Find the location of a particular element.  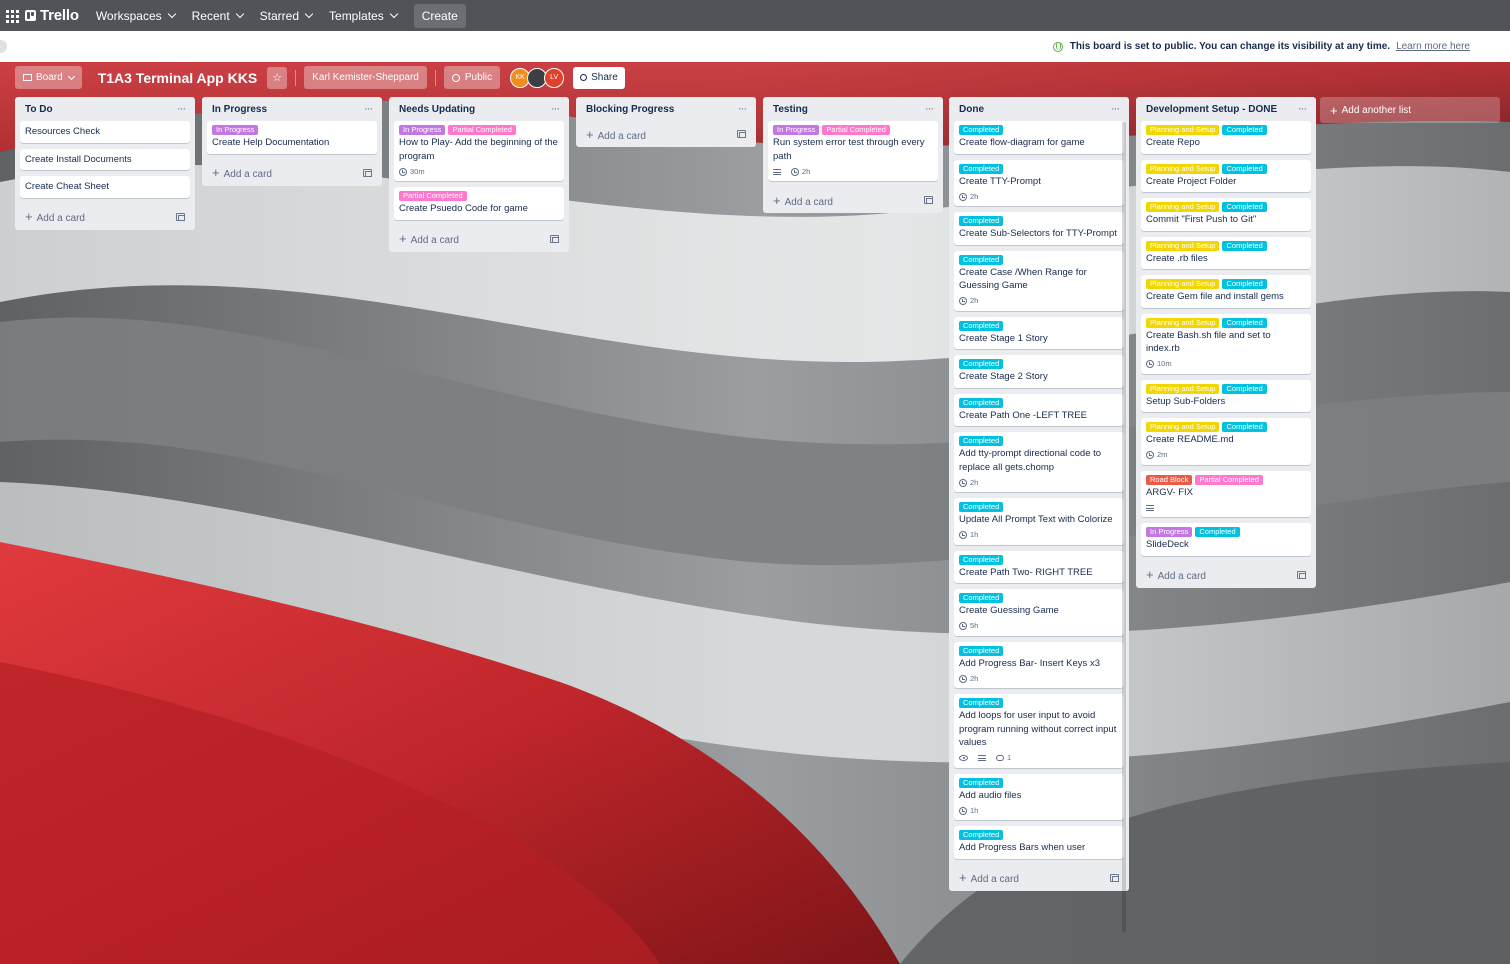

list-header: Needs Updating ··· is located at coordinates (479, 109).